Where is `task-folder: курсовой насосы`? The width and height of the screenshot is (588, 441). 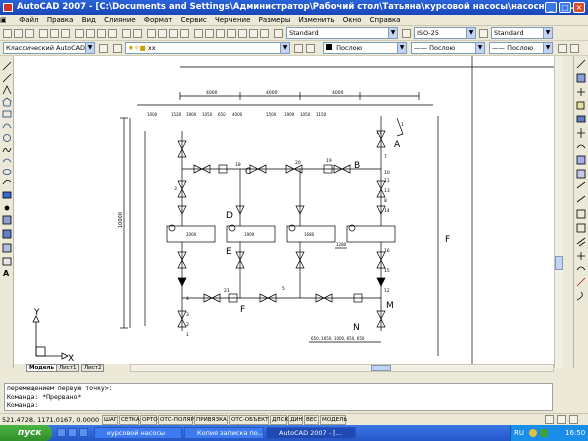 task-folder: курсовой насосы is located at coordinates (138, 433).